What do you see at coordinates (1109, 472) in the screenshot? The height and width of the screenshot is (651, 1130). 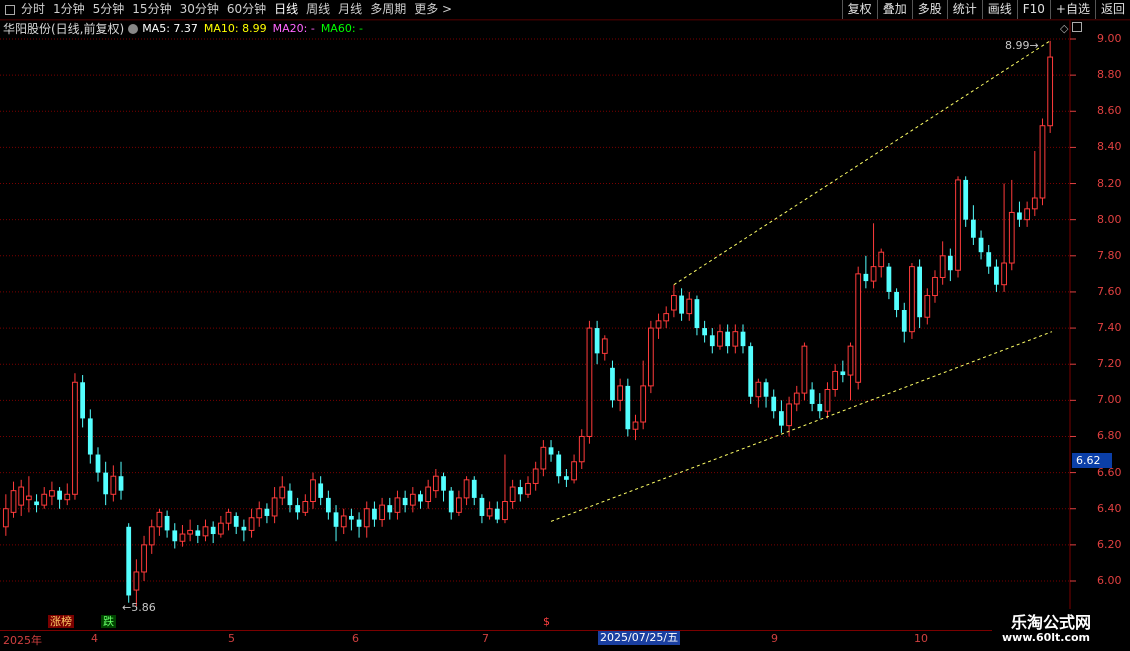 I see `y-tick-label: 6.60` at bounding box center [1109, 472].